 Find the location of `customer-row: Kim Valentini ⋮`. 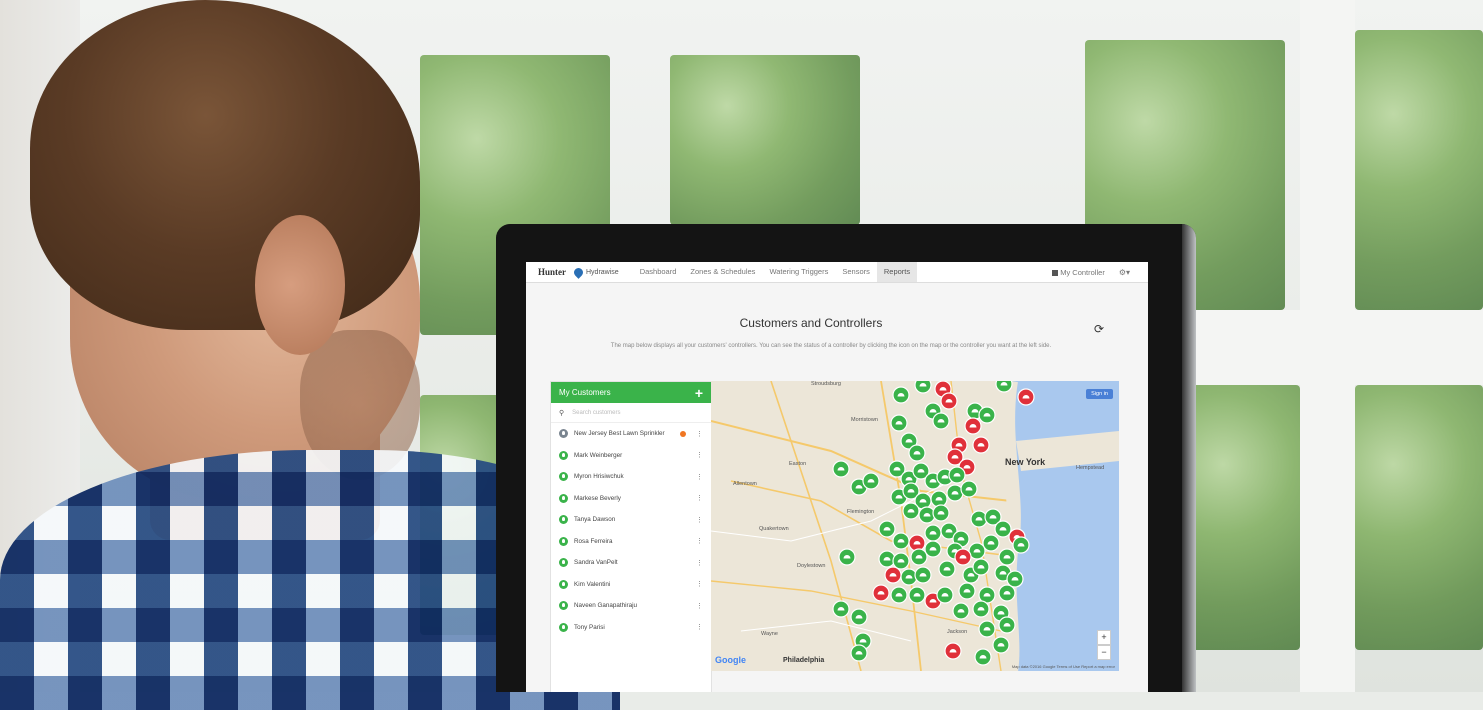

customer-row: Kim Valentini ⋮ is located at coordinates (631, 585).